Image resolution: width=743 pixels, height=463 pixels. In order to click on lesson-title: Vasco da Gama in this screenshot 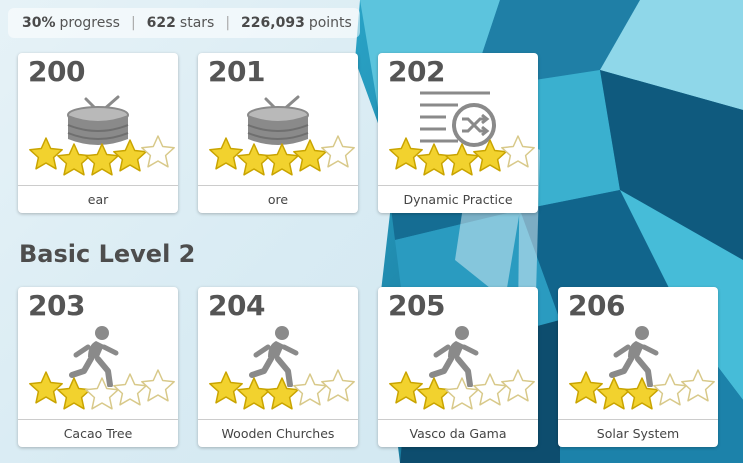, I will do `click(458, 433)`.